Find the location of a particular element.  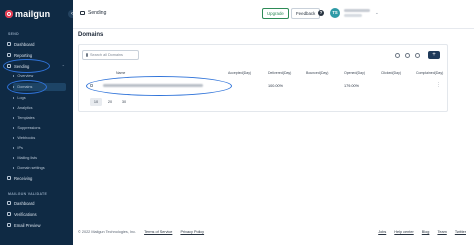

col-opened: Opened(Day) is located at coordinates (354, 73).